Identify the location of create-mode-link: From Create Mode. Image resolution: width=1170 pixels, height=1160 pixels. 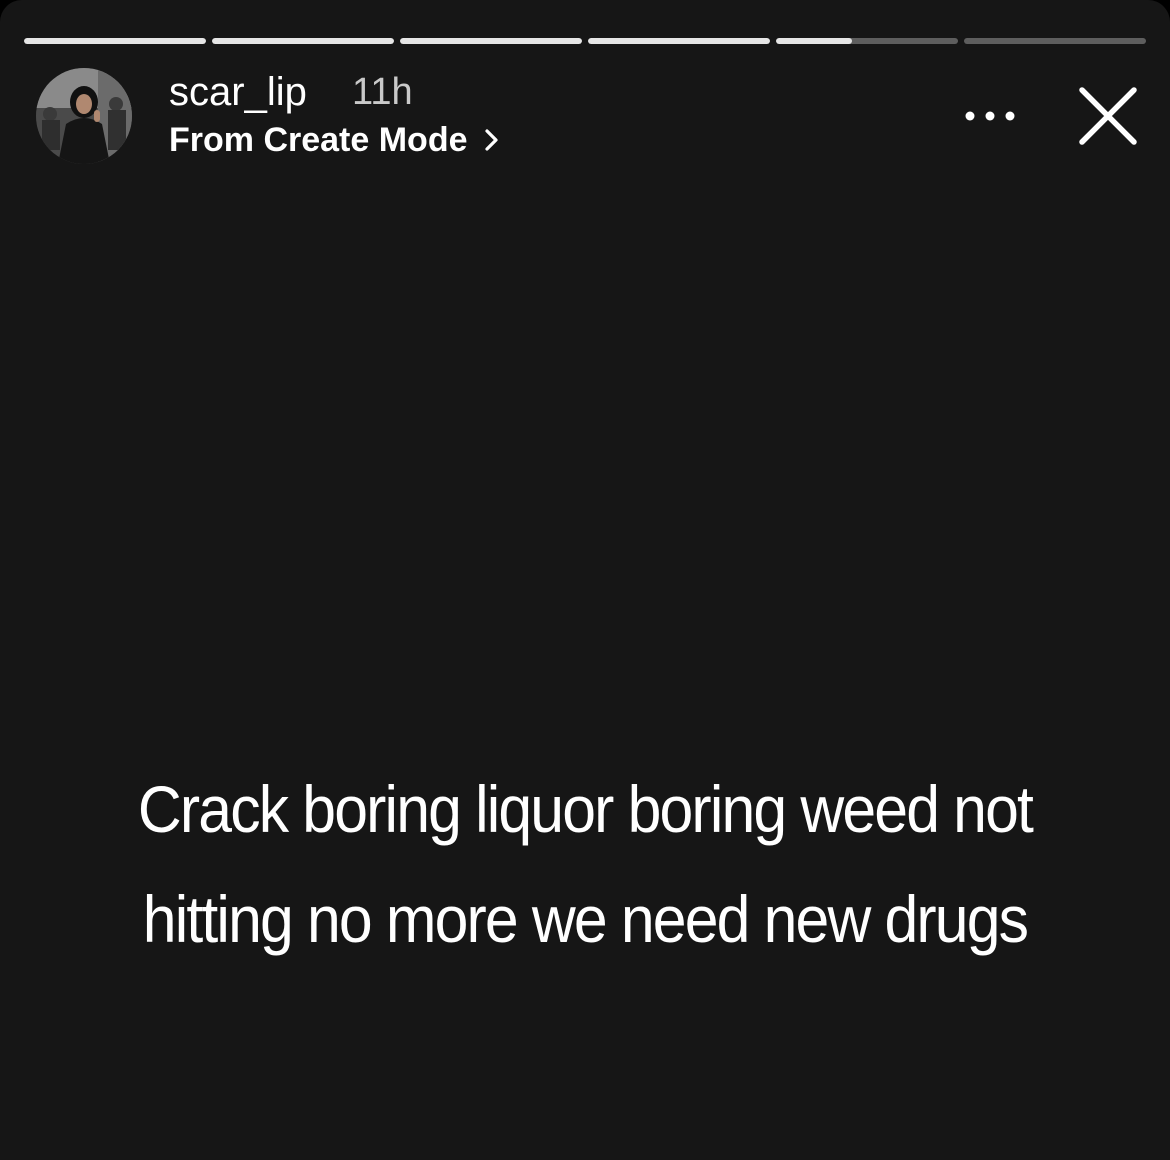
(336, 140).